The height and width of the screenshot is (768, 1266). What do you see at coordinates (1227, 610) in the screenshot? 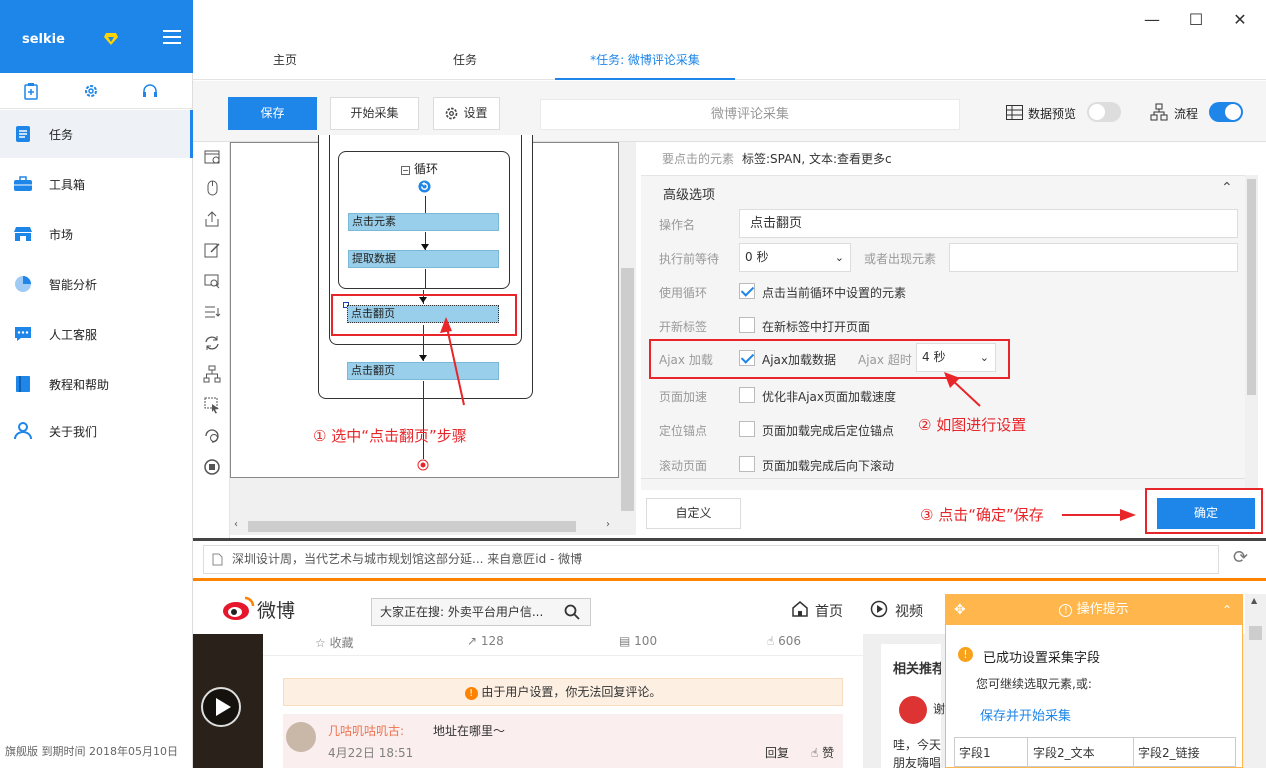
I see `collapse-up-icon: ⌃` at bounding box center [1227, 610].